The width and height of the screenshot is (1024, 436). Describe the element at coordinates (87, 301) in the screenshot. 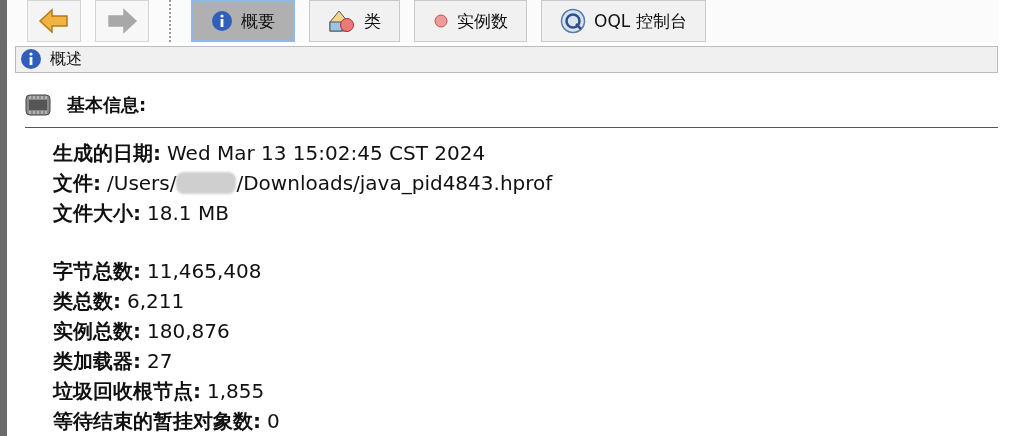

I see `info-label: 类总数:` at that location.